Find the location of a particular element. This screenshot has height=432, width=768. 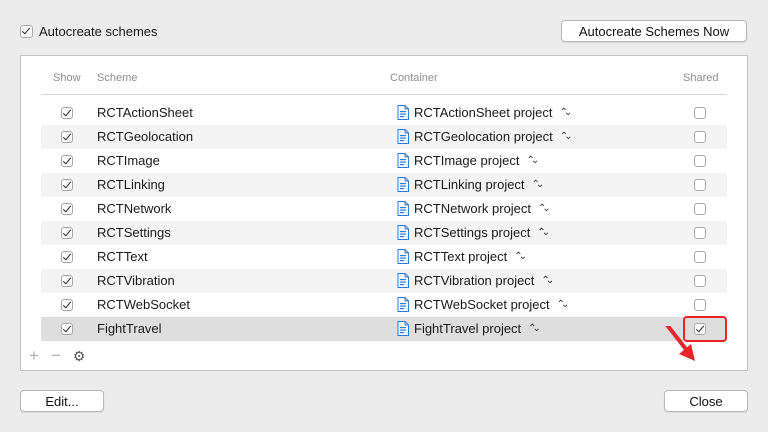

container-popup: RCTText project ⌃⌄ is located at coordinates (462, 256).